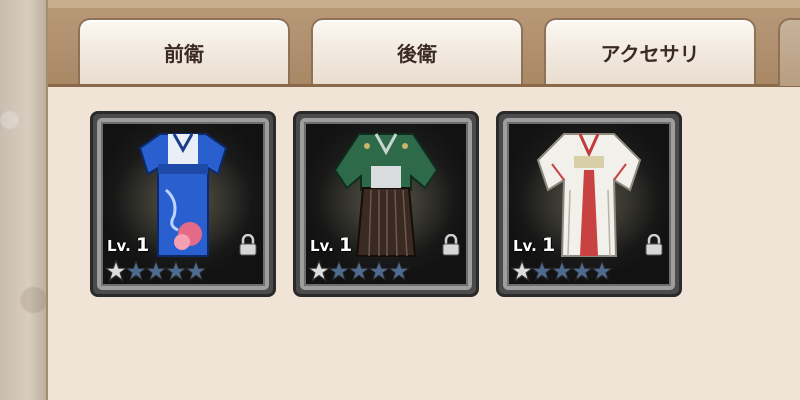 The height and width of the screenshot is (400, 800). What do you see at coordinates (184, 51) in the screenshot?
I see `tab-vanguard: 前衛` at bounding box center [184, 51].